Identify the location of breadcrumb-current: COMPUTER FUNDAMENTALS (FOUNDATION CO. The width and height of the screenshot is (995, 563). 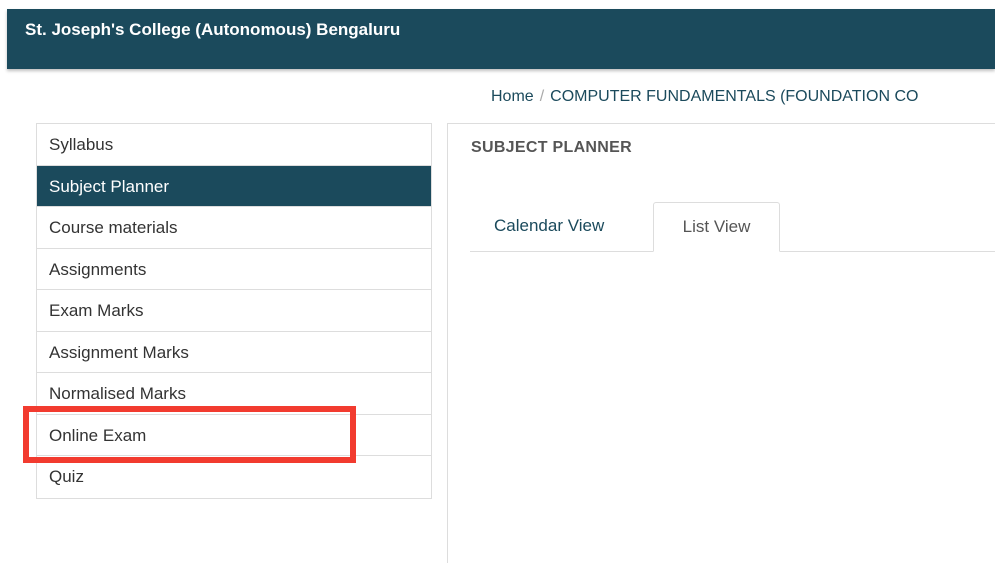
(734, 96).